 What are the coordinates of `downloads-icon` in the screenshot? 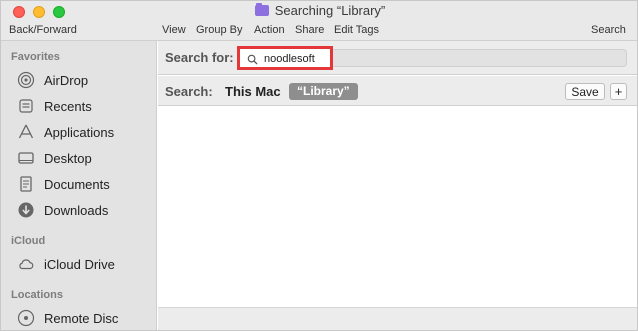 It's located at (26, 210).